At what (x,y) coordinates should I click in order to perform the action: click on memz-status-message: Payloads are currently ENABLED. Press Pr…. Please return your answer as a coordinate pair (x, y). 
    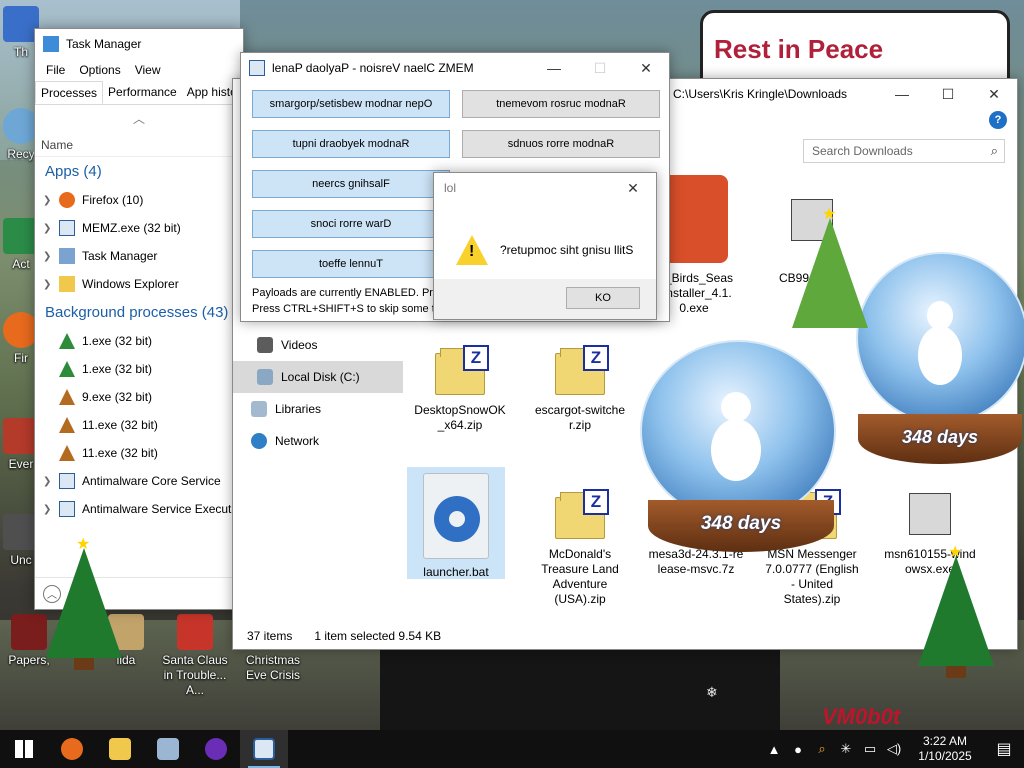
    Looking at the image, I should click on (347, 301).